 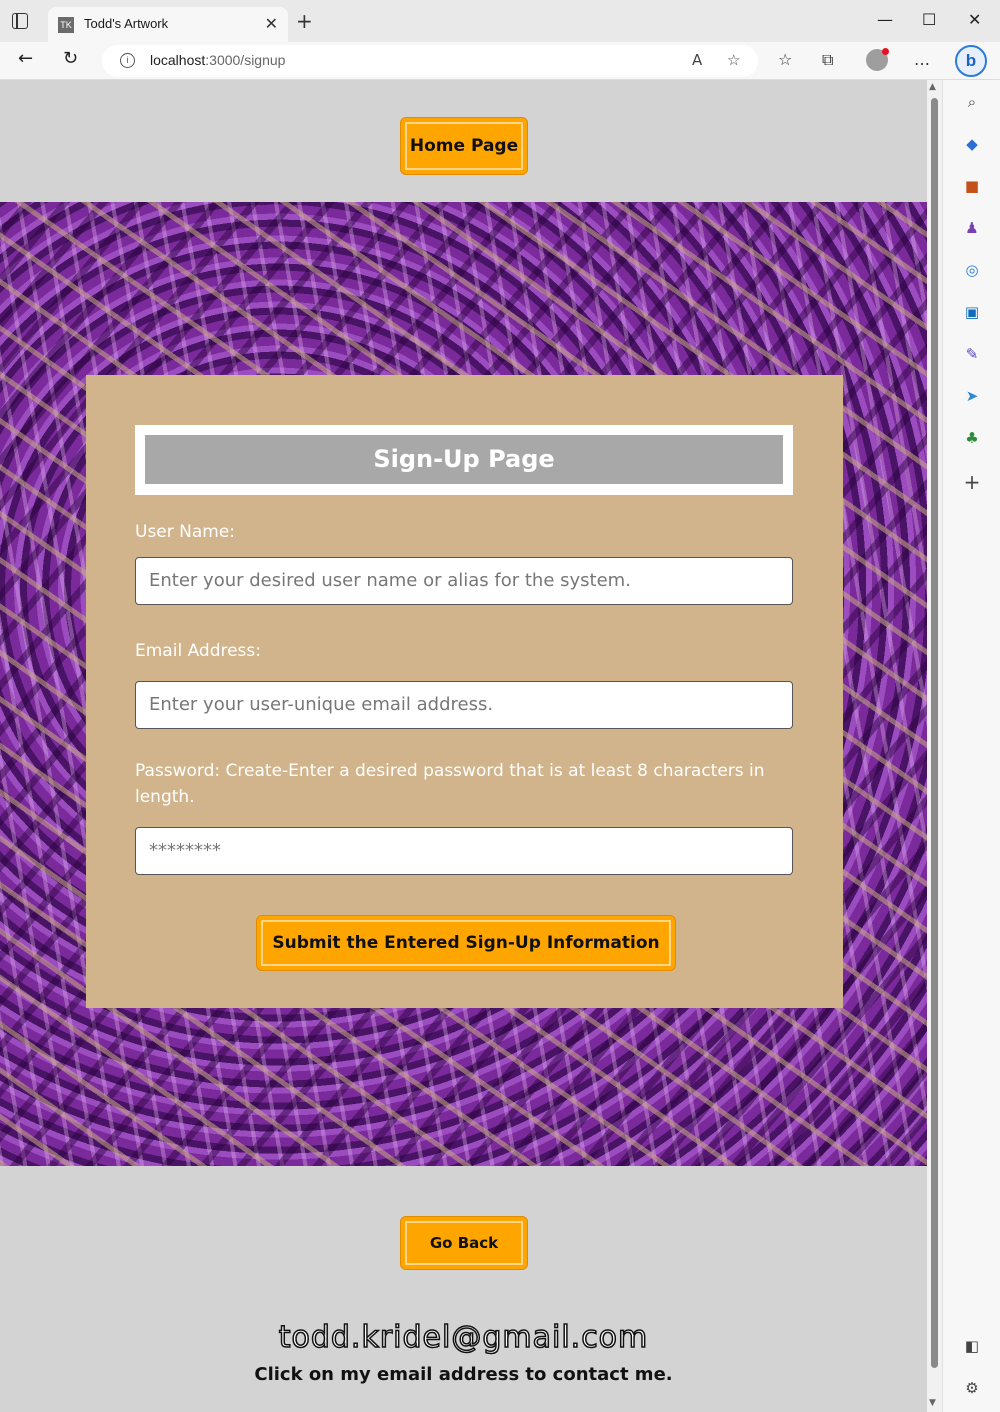 I want to click on send-icon: ➤, so click(x=972, y=396).